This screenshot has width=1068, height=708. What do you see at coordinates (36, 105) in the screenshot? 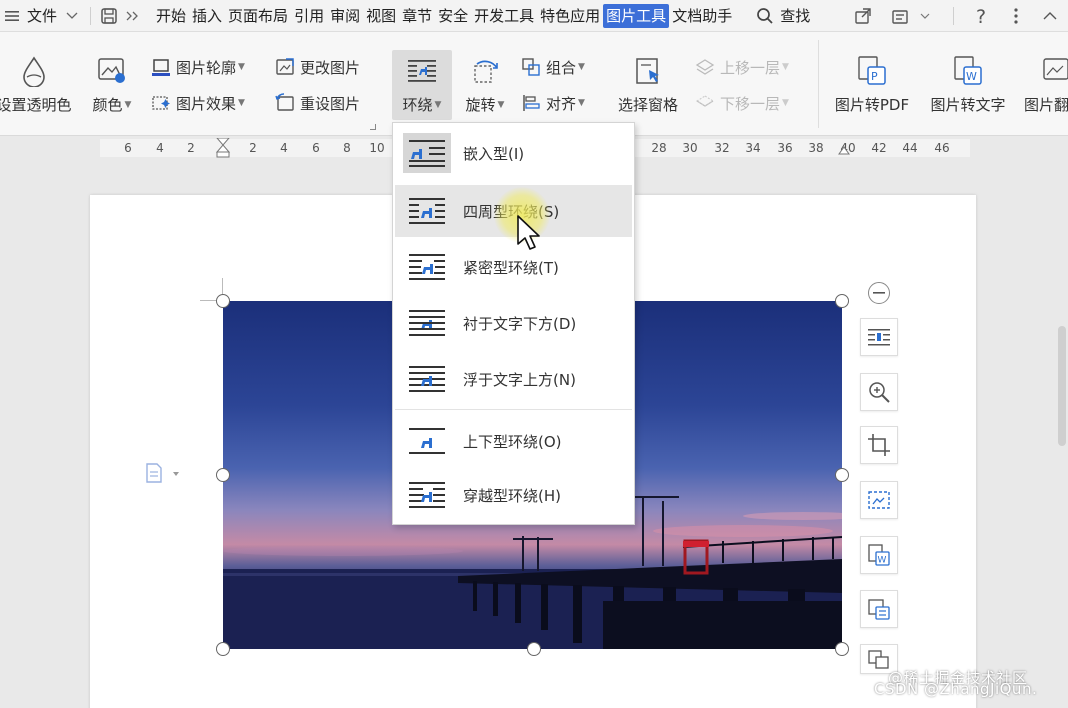
I see `set-transparent-color-label: 设置透明色` at bounding box center [36, 105].